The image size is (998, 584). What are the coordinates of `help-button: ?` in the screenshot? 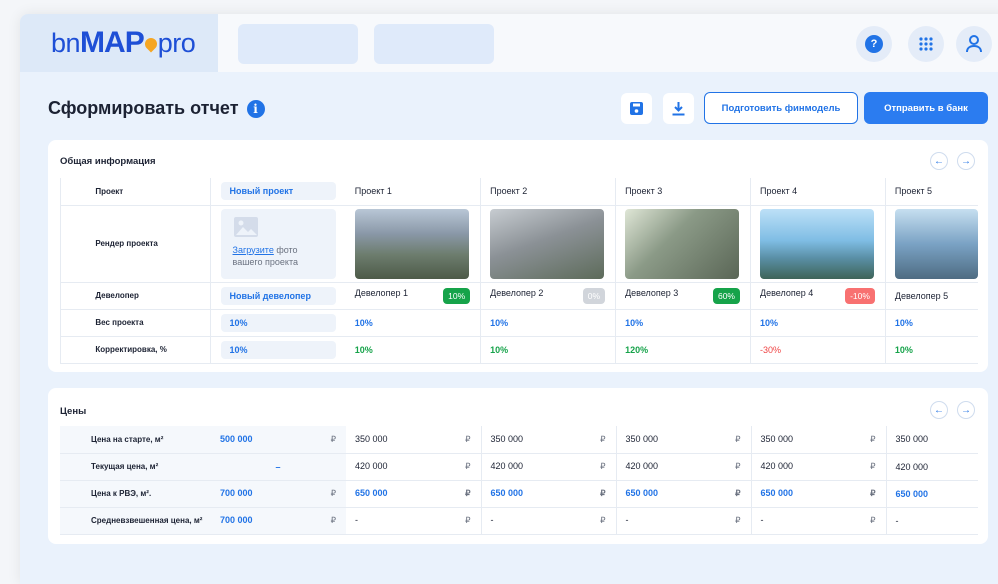 It's located at (874, 44).